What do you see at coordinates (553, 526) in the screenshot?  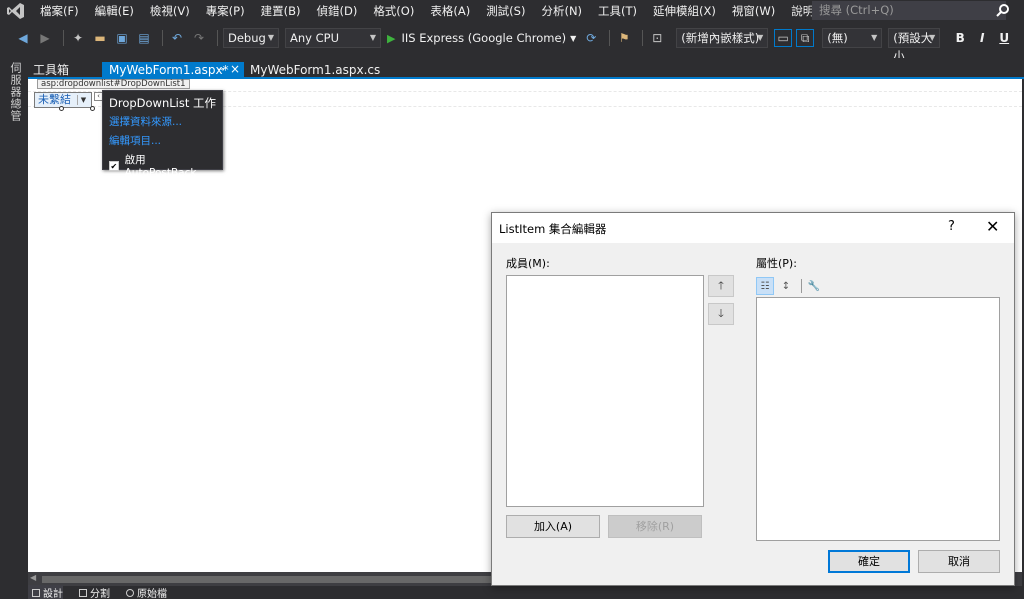 I see `add-button: 加入(A)` at bounding box center [553, 526].